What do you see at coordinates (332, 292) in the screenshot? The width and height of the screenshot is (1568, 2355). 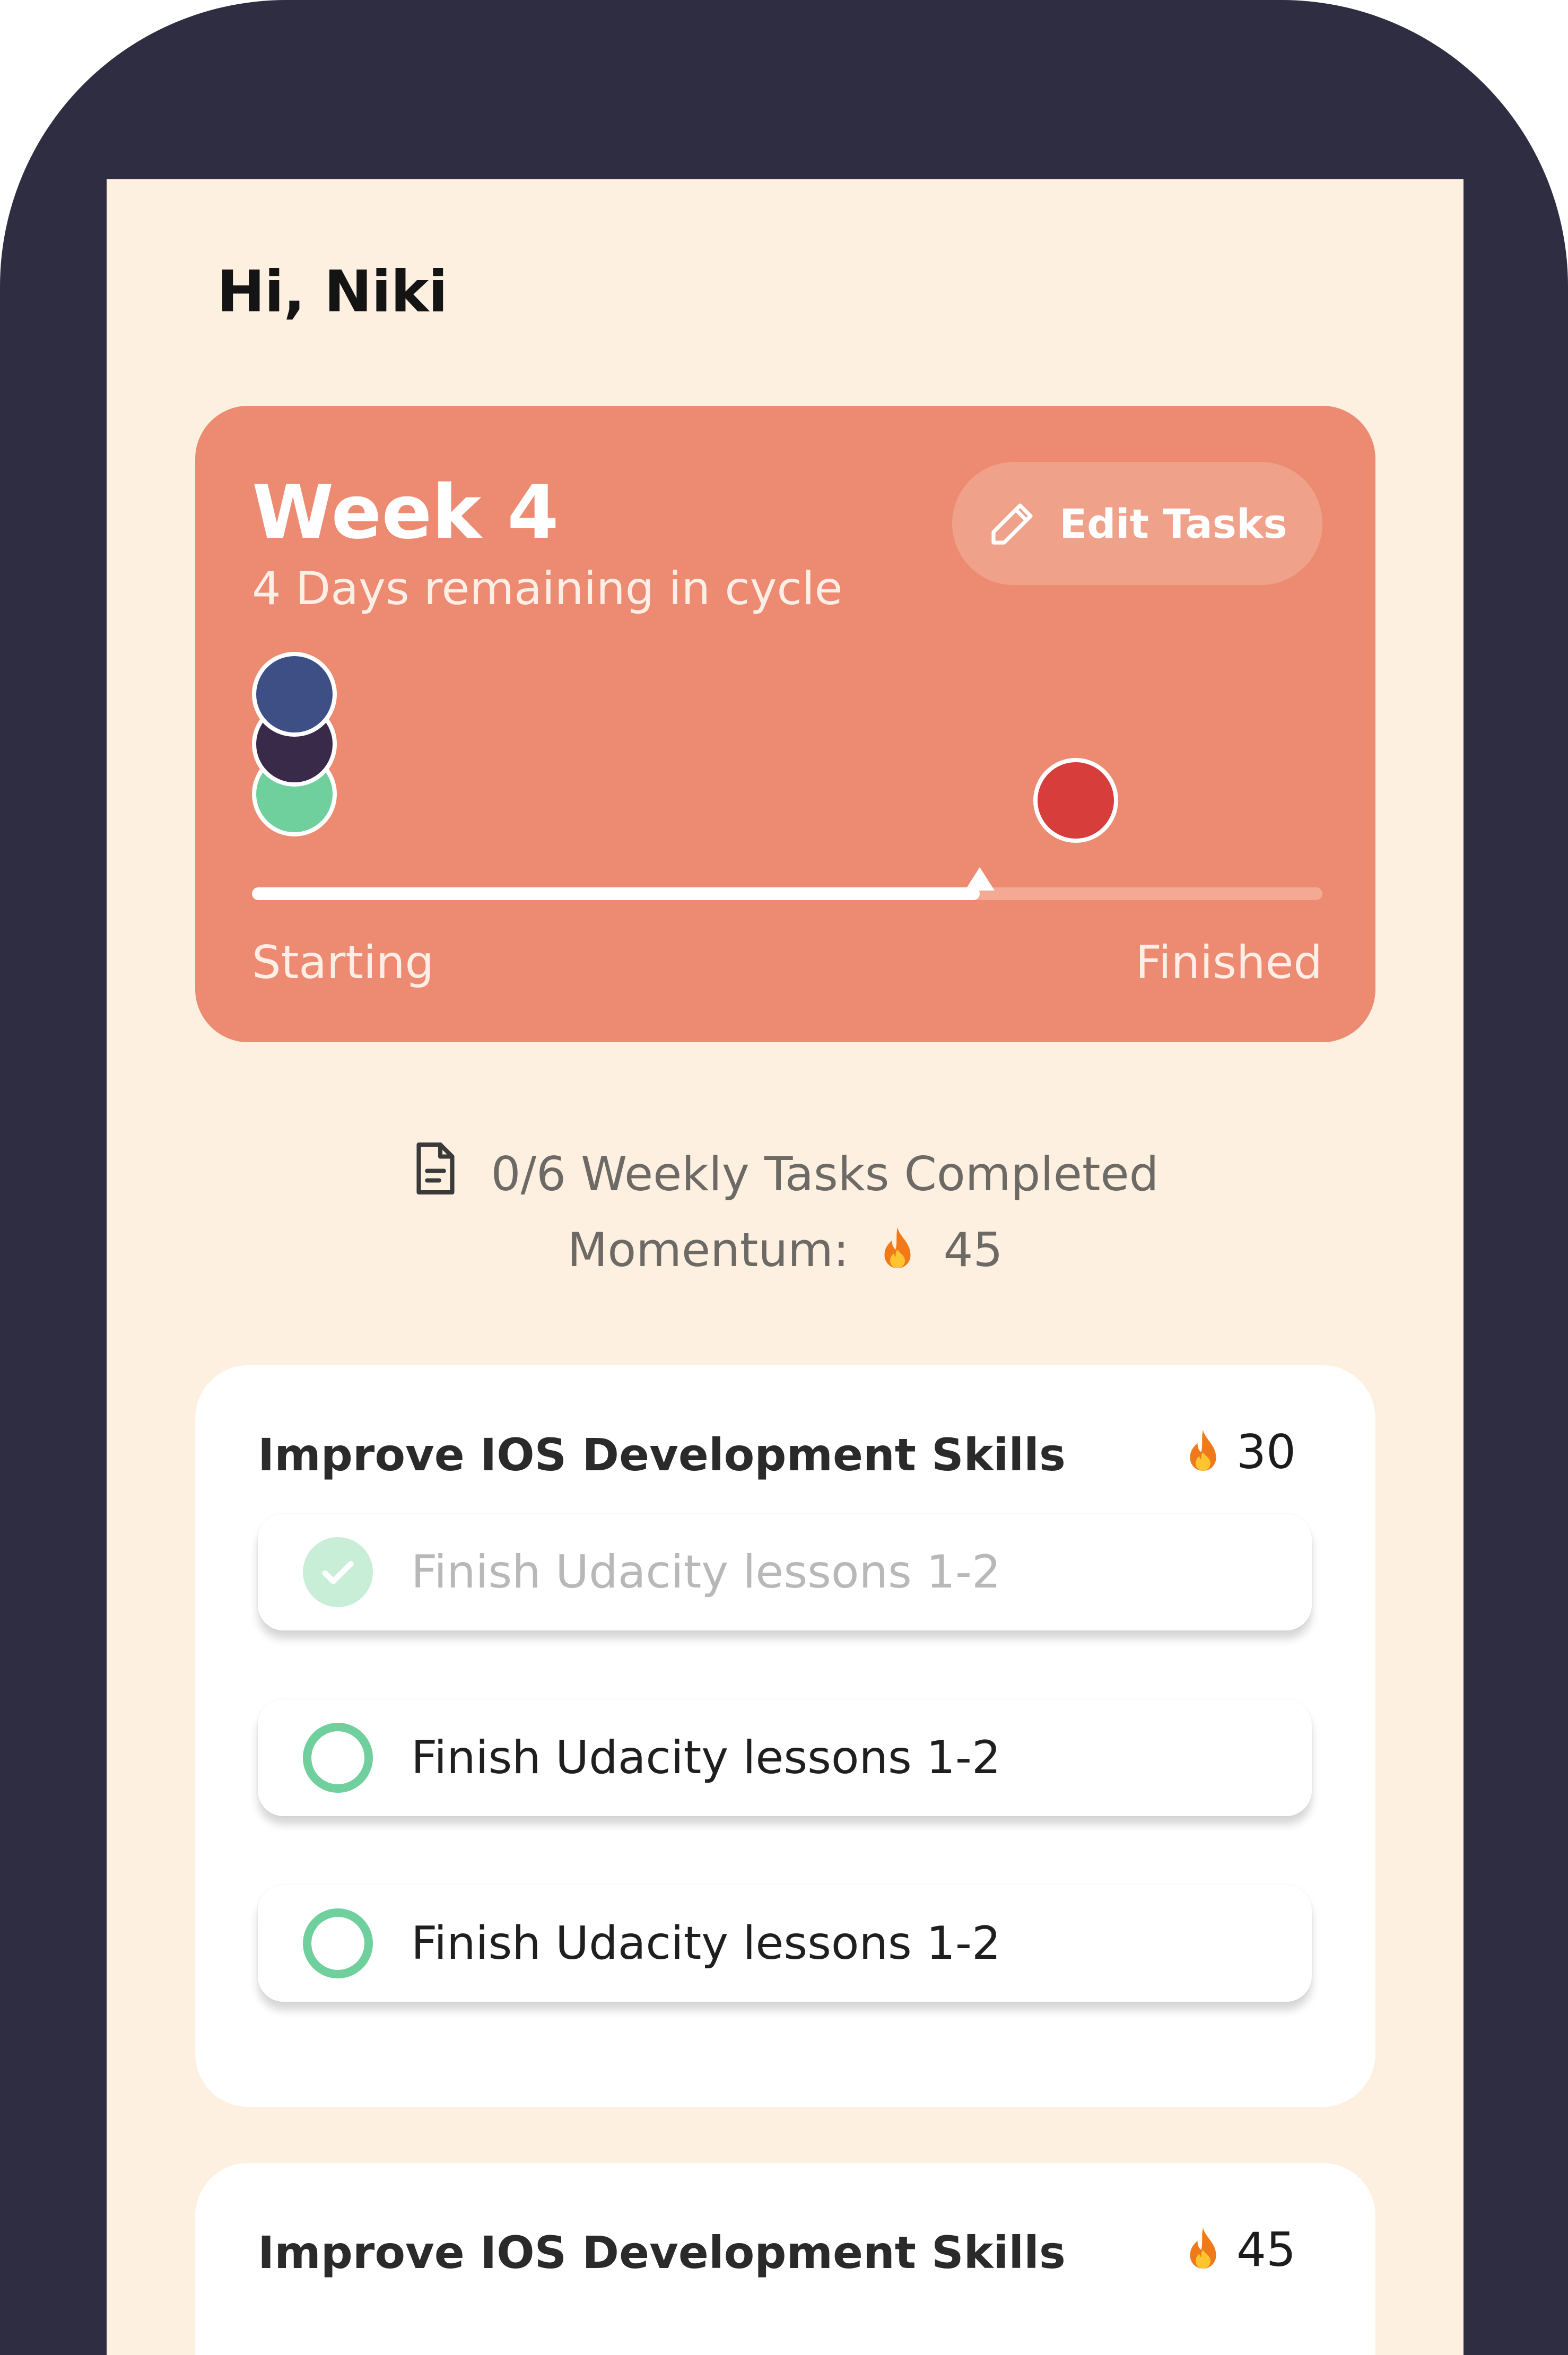 I see `greeting-heading: Hi, Niki` at bounding box center [332, 292].